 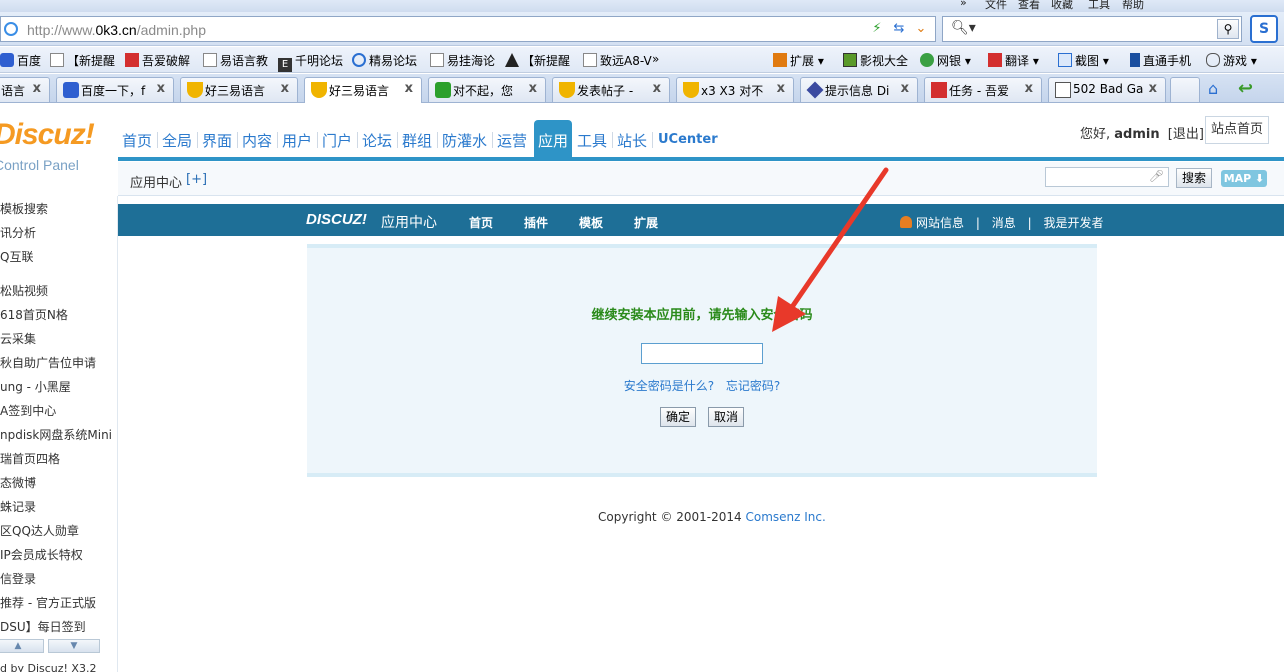 What do you see at coordinates (875, 60) in the screenshot?
I see `bookmark-videos: 影视大全` at bounding box center [875, 60].